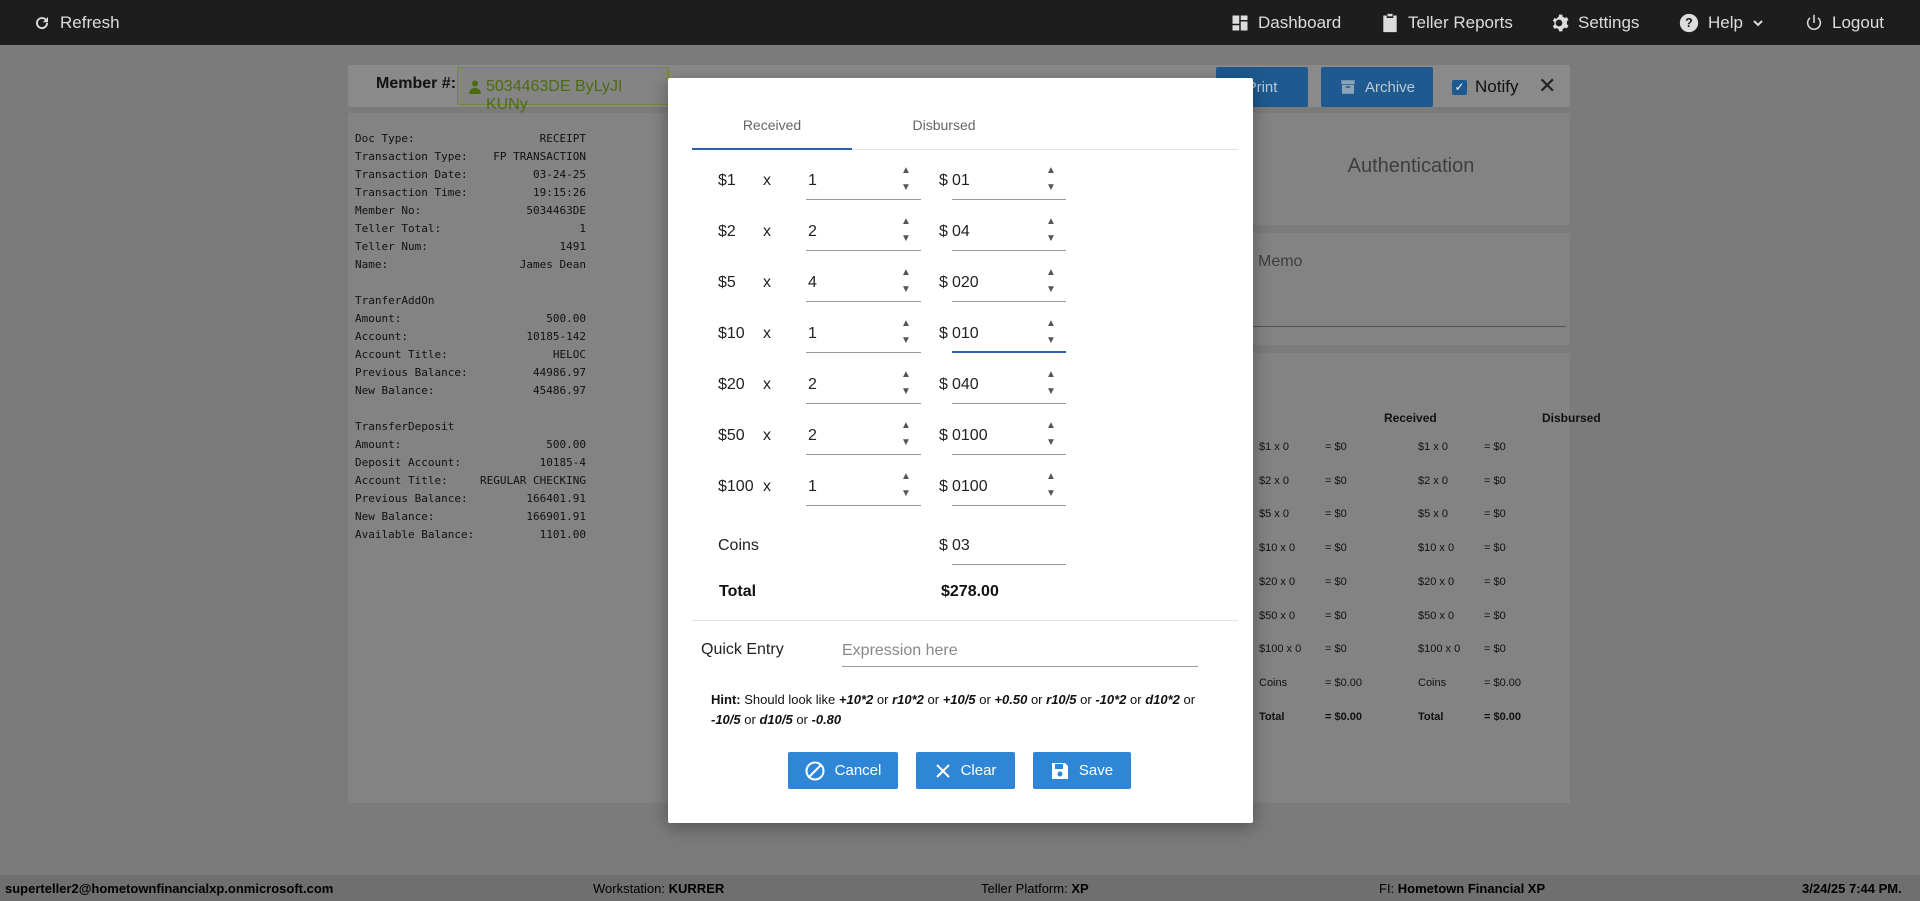 This screenshot has width=1920, height=901. Describe the element at coordinates (1725, 22) in the screenshot. I see `help-label: Help` at that location.